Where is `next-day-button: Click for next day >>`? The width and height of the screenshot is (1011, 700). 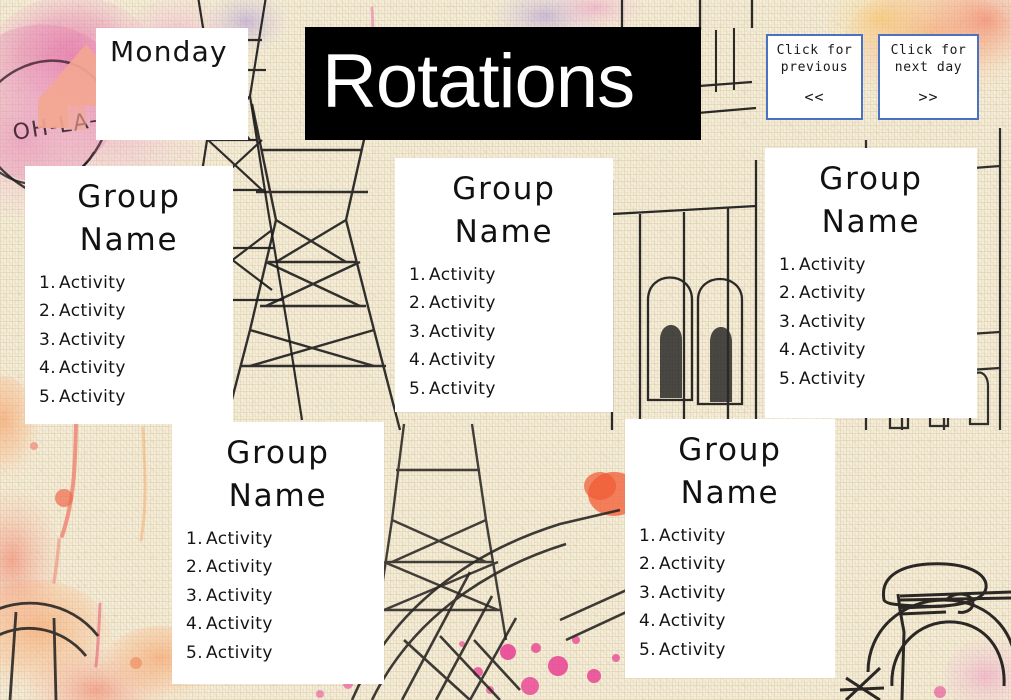
next-day-button: Click for next day >> is located at coordinates (928, 77).